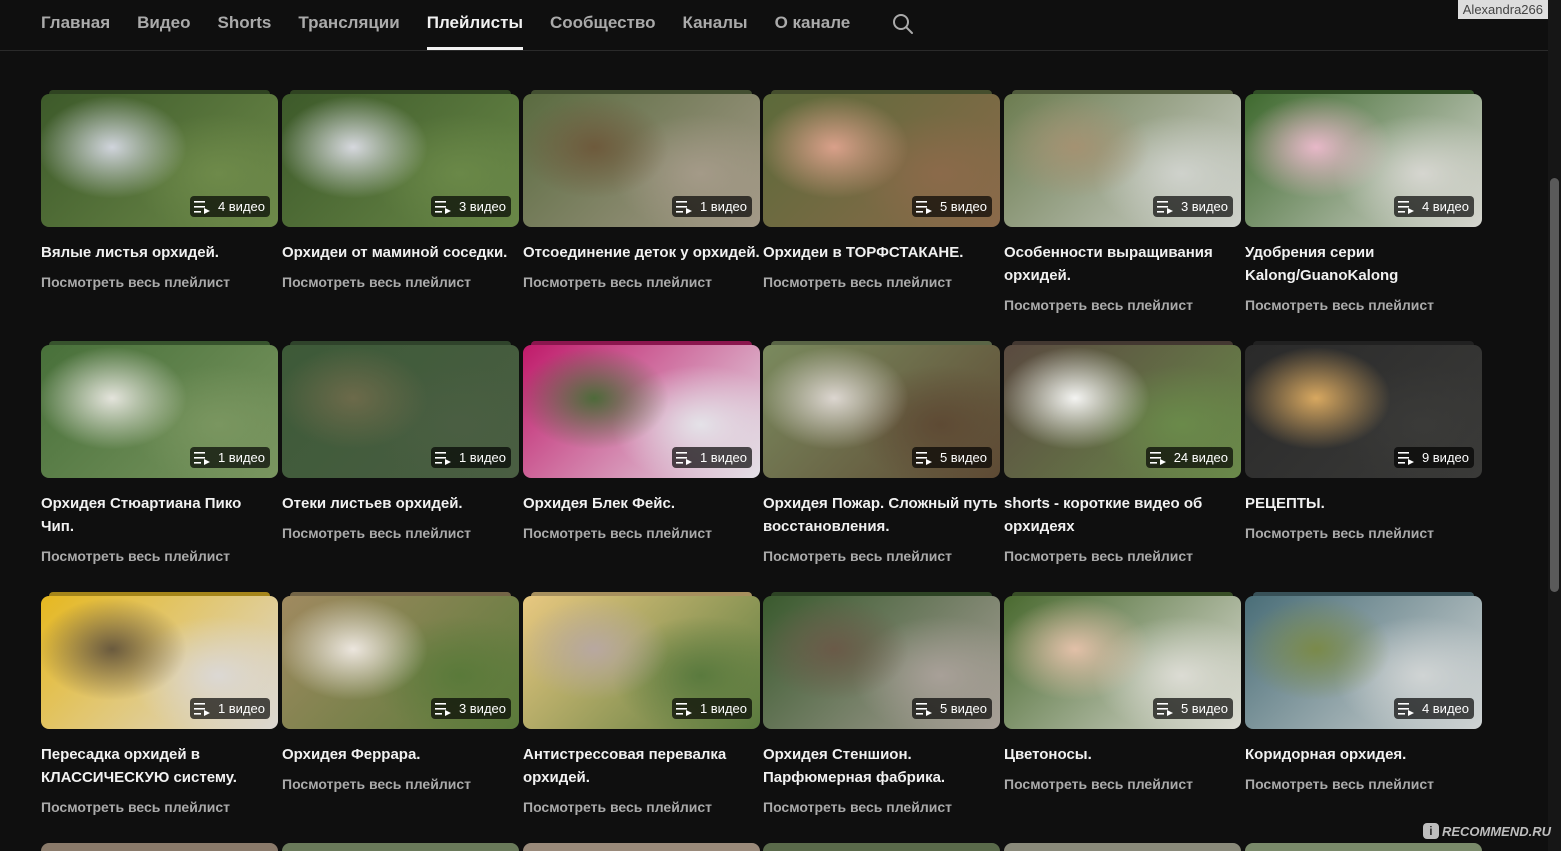 The height and width of the screenshot is (851, 1561). What do you see at coordinates (400, 252) in the screenshot?
I see `playlist-title: Орхидеи от маминой соседки.` at bounding box center [400, 252].